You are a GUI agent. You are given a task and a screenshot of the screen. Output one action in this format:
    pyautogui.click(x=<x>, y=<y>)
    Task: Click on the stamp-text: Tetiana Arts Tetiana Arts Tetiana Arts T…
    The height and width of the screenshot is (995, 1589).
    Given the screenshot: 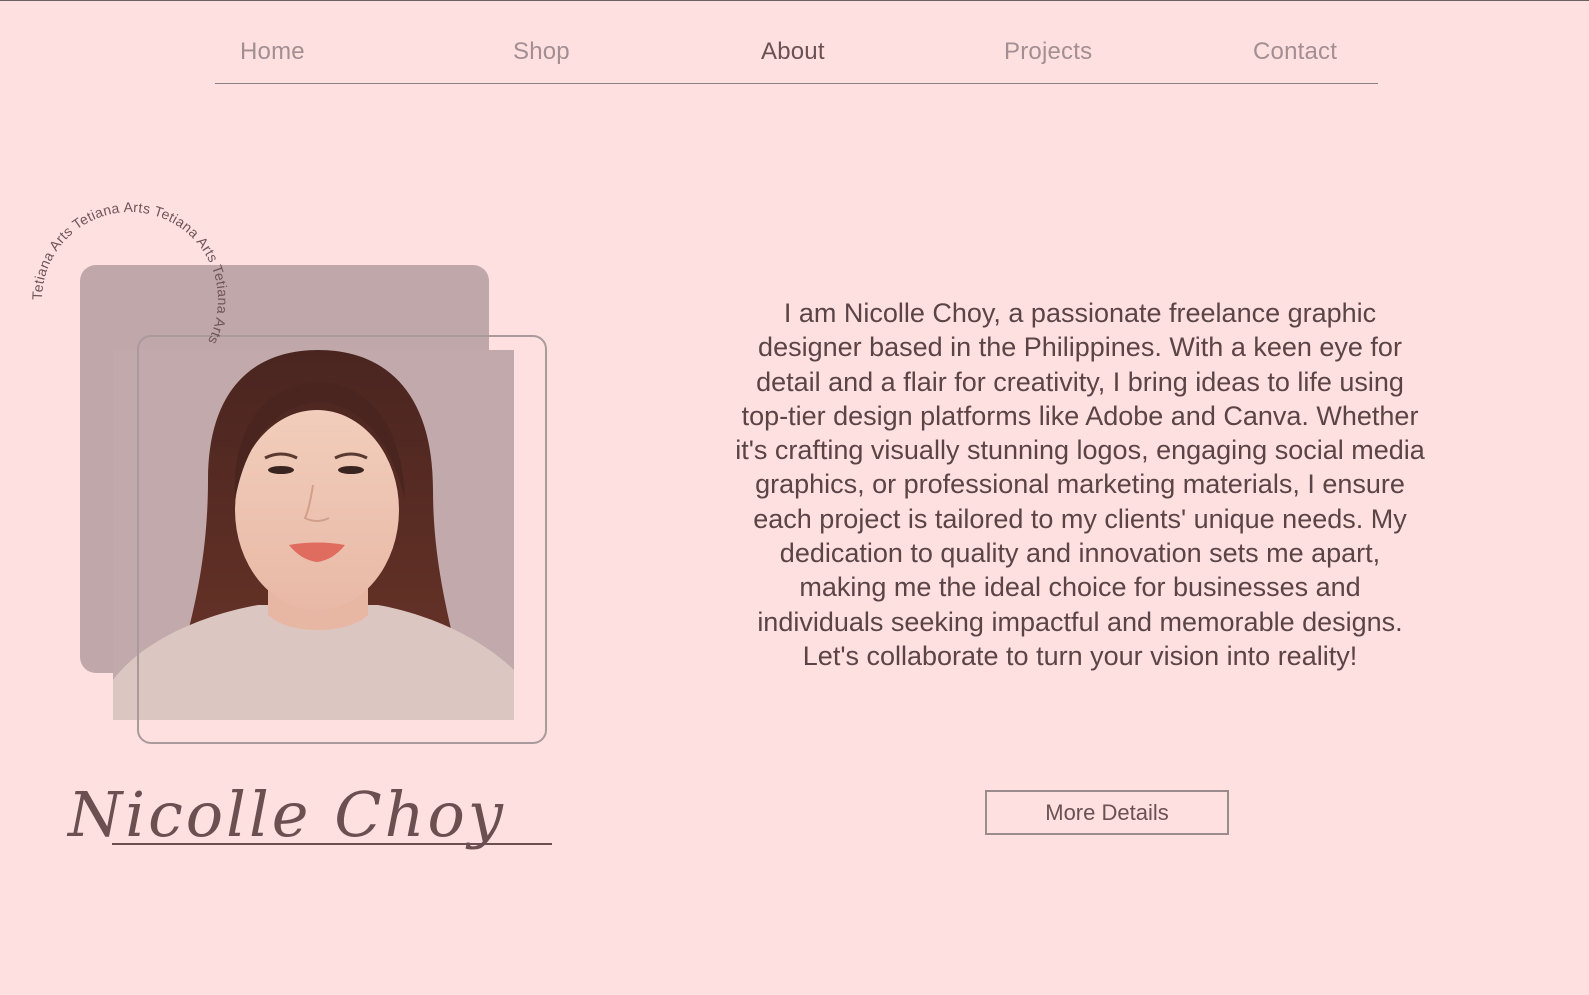 What is the action you would take?
    pyautogui.click(x=130, y=273)
    